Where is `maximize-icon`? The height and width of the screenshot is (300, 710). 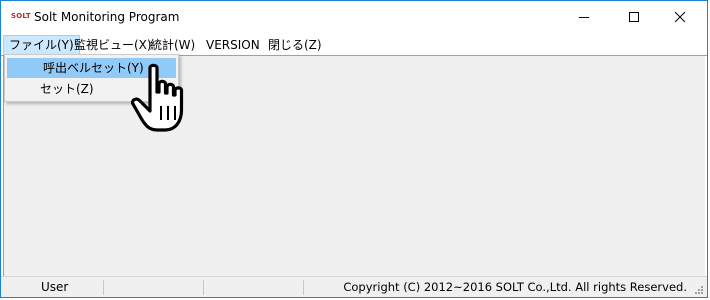 maximize-icon is located at coordinates (634, 17).